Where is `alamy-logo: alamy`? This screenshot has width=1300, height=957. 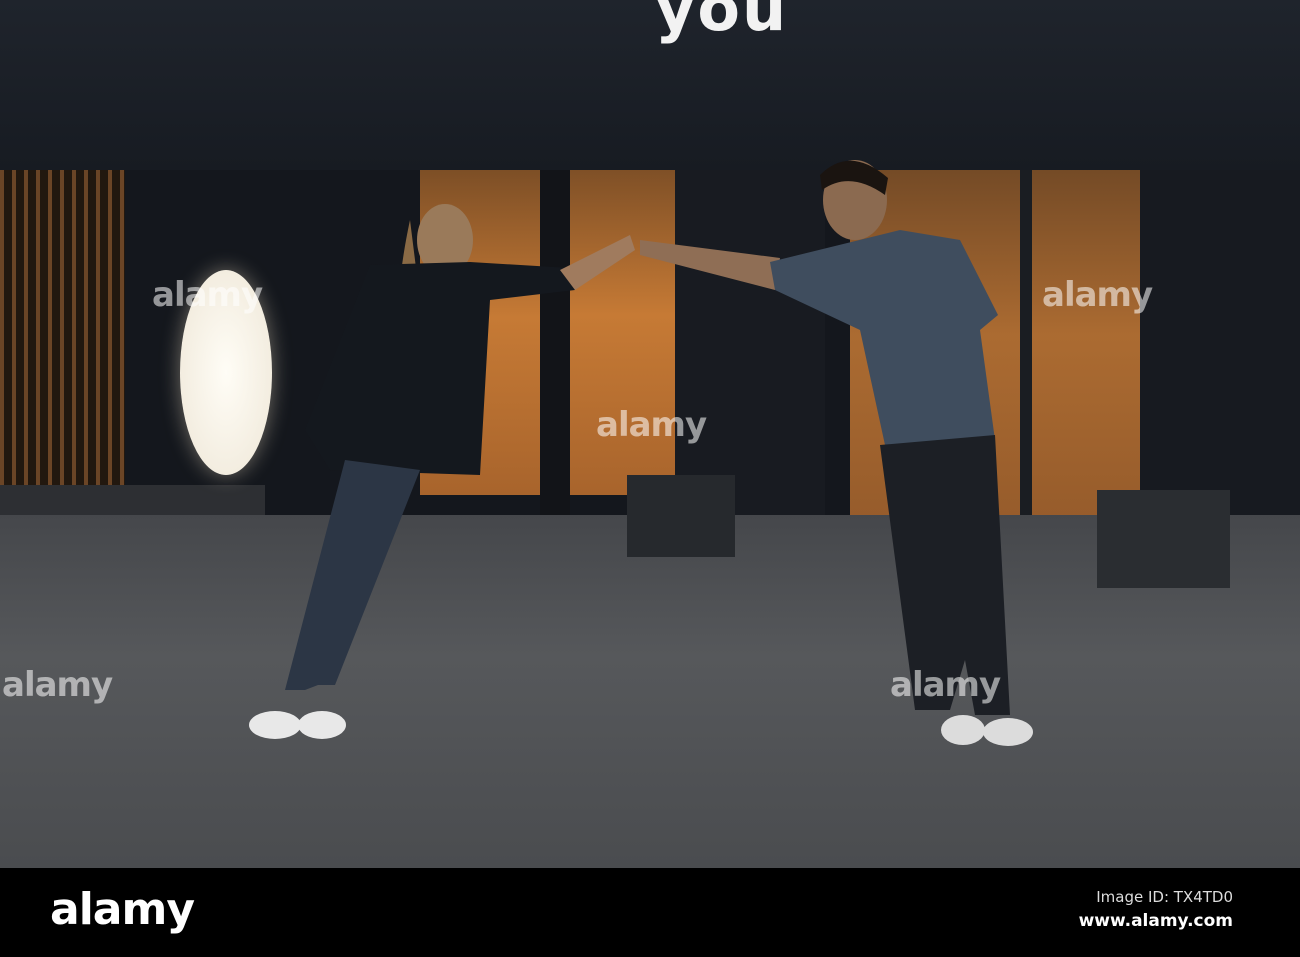
alamy-logo: alamy is located at coordinates (122, 909).